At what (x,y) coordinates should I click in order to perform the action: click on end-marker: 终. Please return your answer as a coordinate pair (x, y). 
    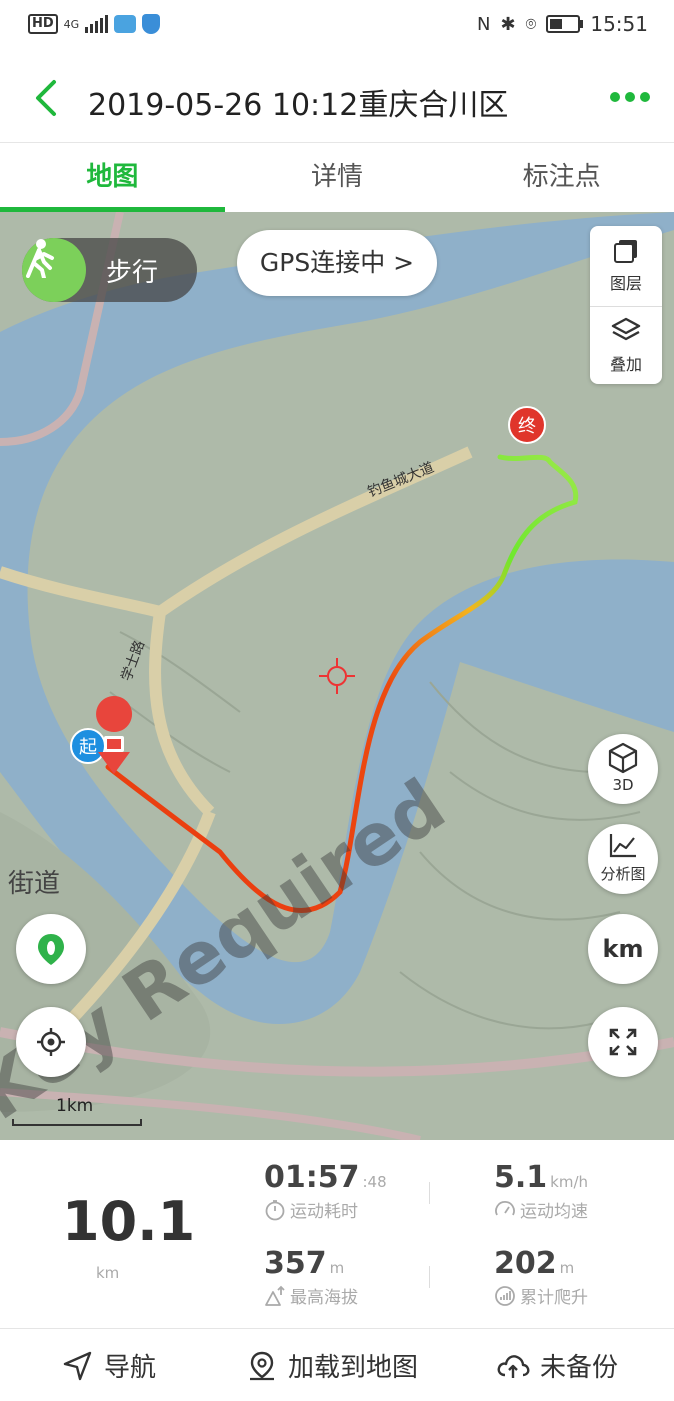
    Looking at the image, I should click on (527, 425).